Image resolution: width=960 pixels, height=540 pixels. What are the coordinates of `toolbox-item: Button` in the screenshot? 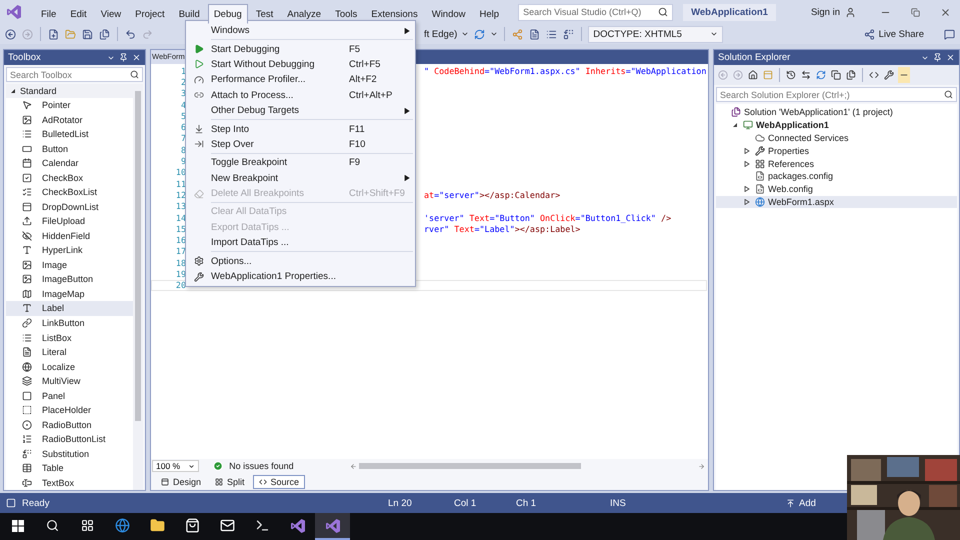 It's located at (69, 148).